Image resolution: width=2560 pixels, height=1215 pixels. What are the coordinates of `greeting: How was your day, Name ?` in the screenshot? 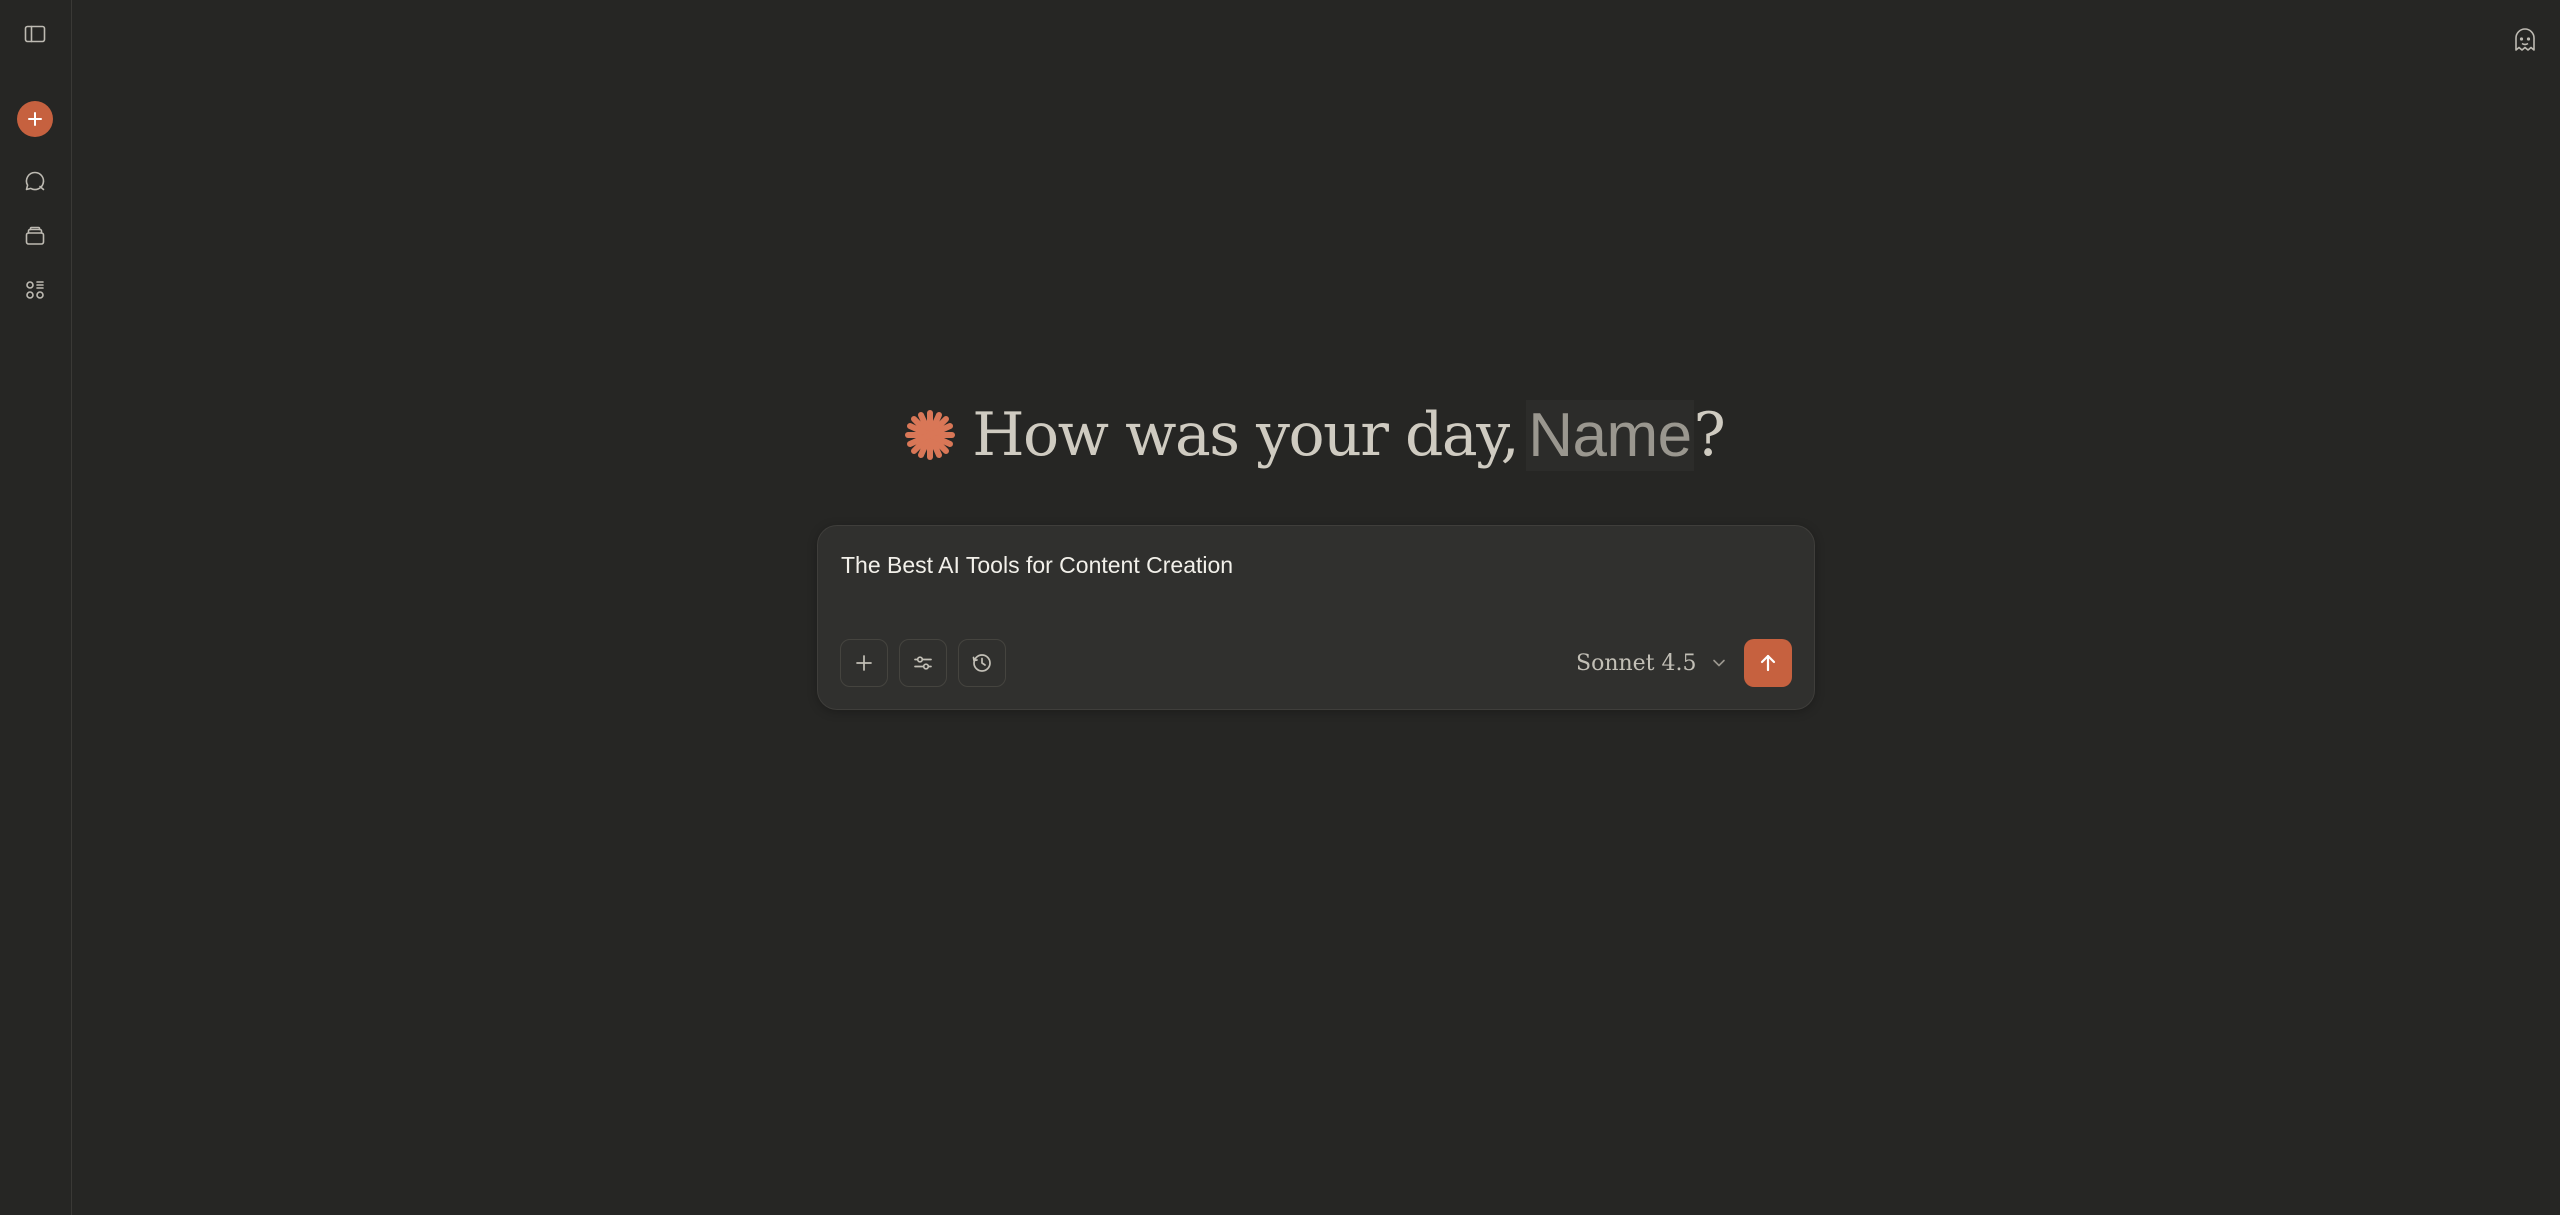 It's located at (1280, 435).